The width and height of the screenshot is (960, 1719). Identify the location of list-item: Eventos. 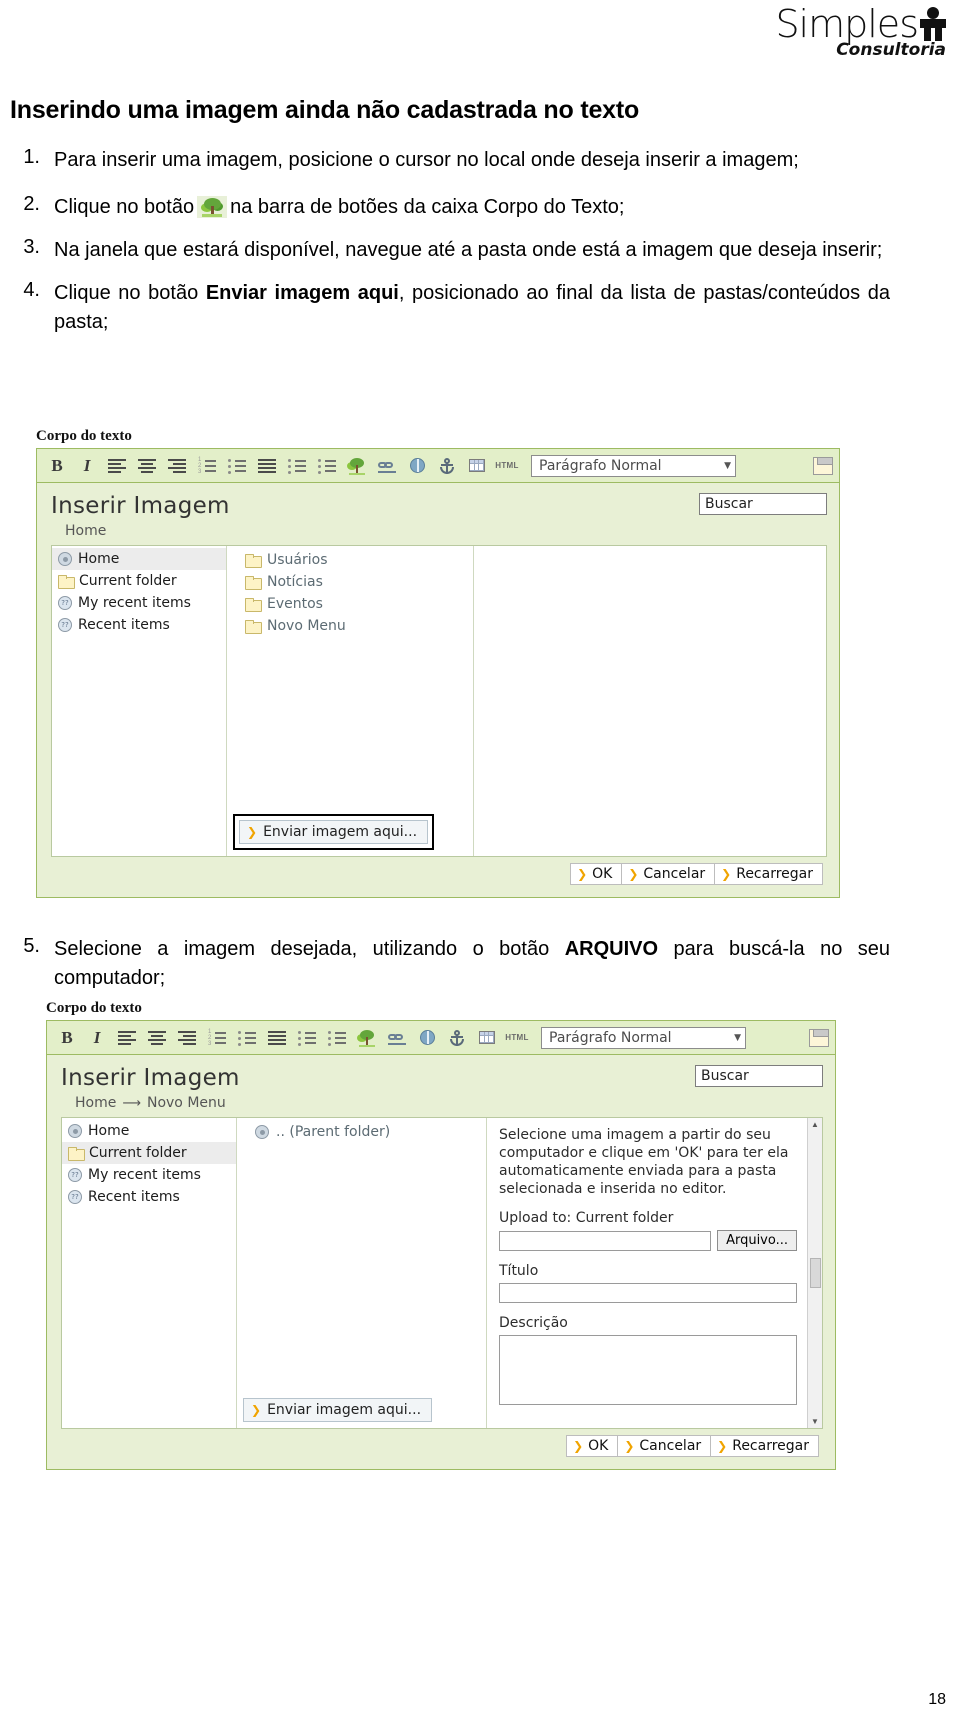
(350, 604).